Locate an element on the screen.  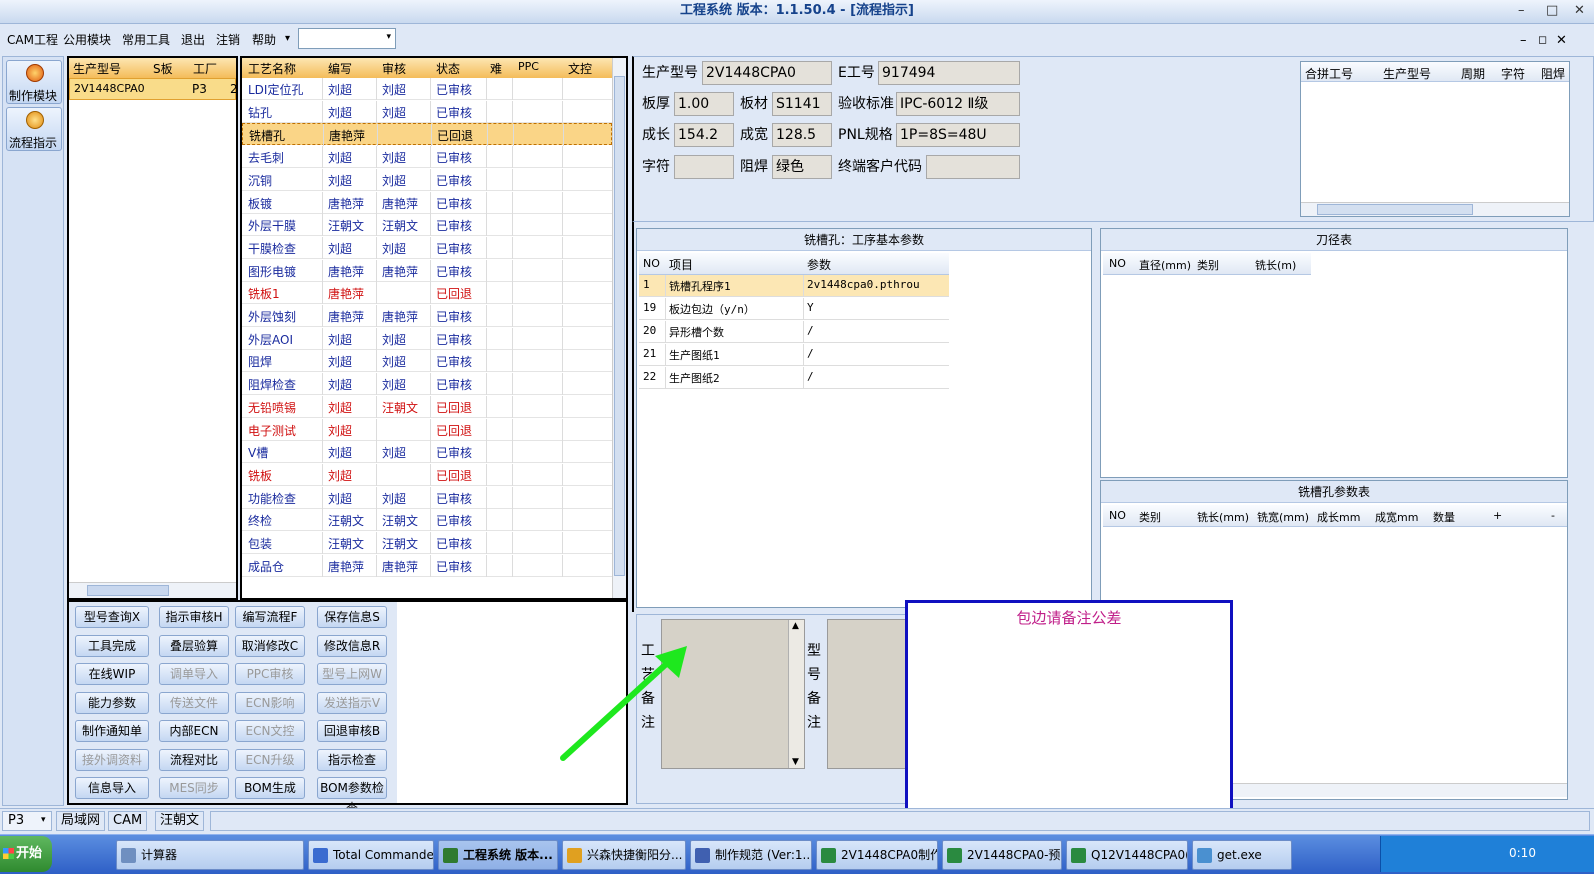
factory-combo: P3 ▾ is located at coordinates (27, 821).